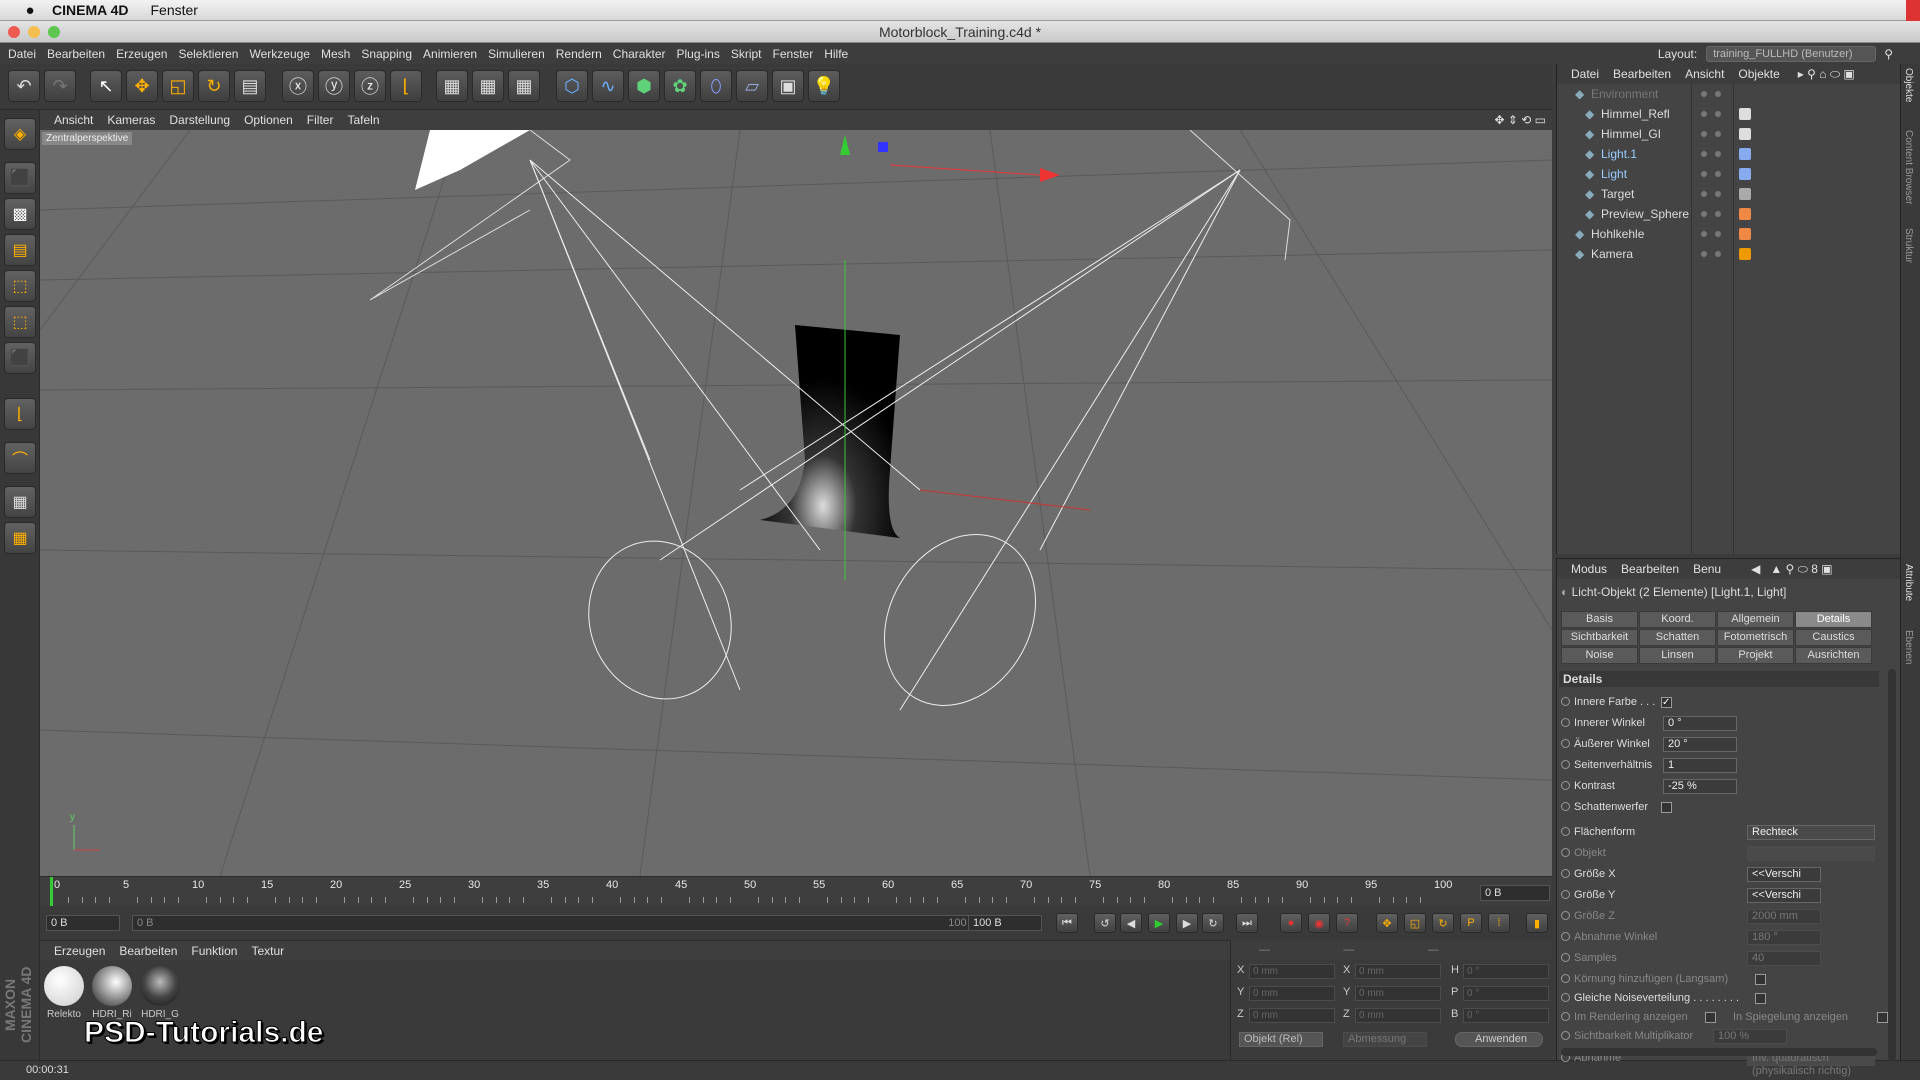  Describe the element at coordinates (1131, 923) in the screenshot. I see `previous-frame-icon: ◀` at that location.